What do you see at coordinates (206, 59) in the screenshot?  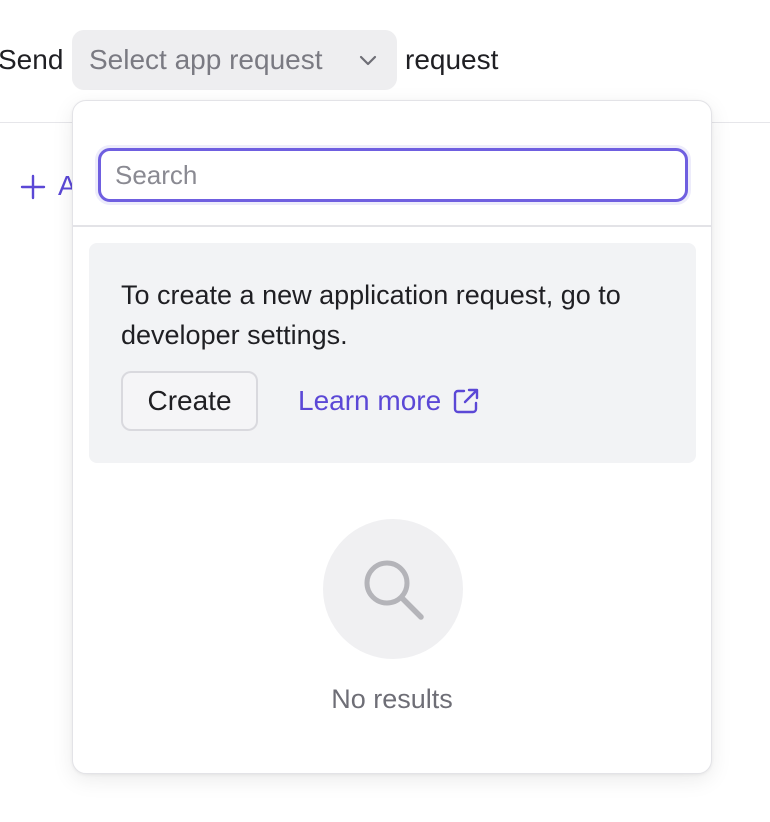 I see `select-placeholder: Select app request` at bounding box center [206, 59].